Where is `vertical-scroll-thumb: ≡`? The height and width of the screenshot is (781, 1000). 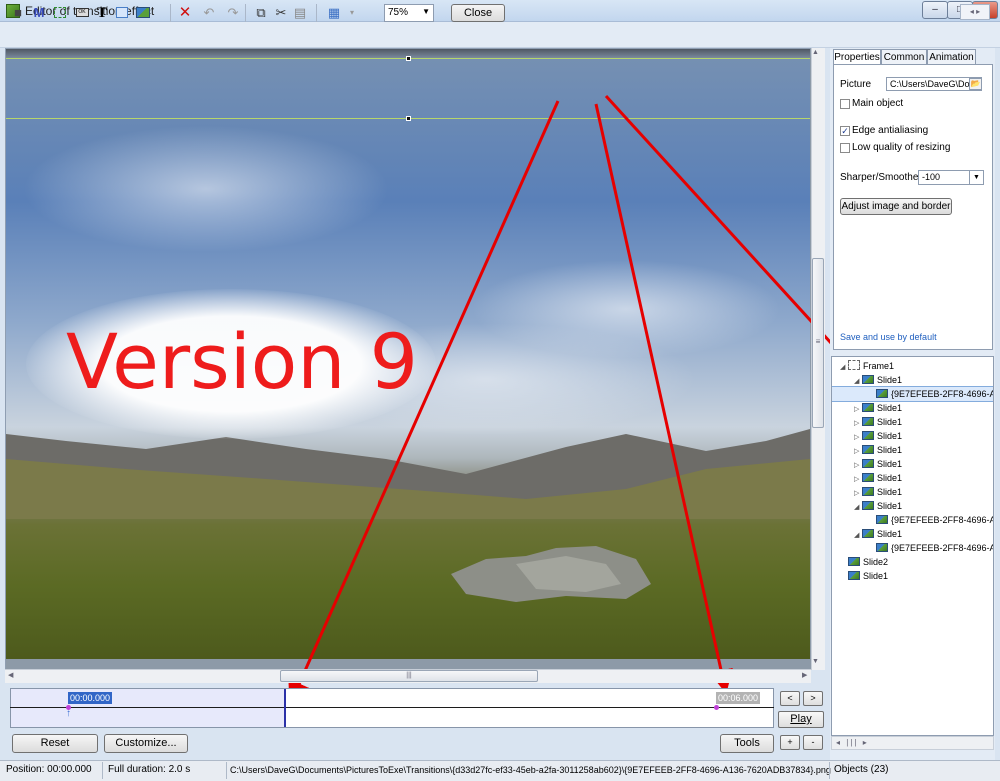 vertical-scroll-thumb: ≡ is located at coordinates (818, 343).